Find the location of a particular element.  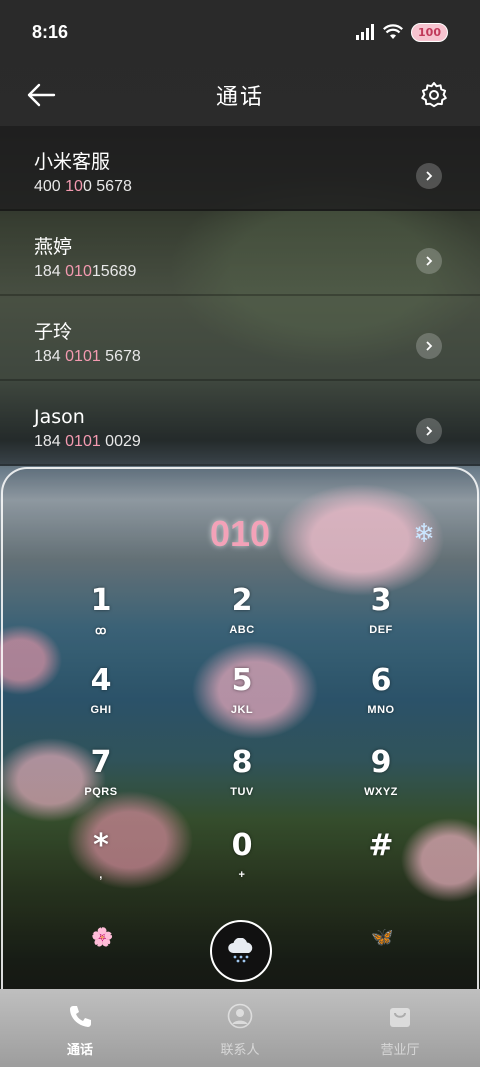

snowflake-icon: ❄ is located at coordinates (424, 534).